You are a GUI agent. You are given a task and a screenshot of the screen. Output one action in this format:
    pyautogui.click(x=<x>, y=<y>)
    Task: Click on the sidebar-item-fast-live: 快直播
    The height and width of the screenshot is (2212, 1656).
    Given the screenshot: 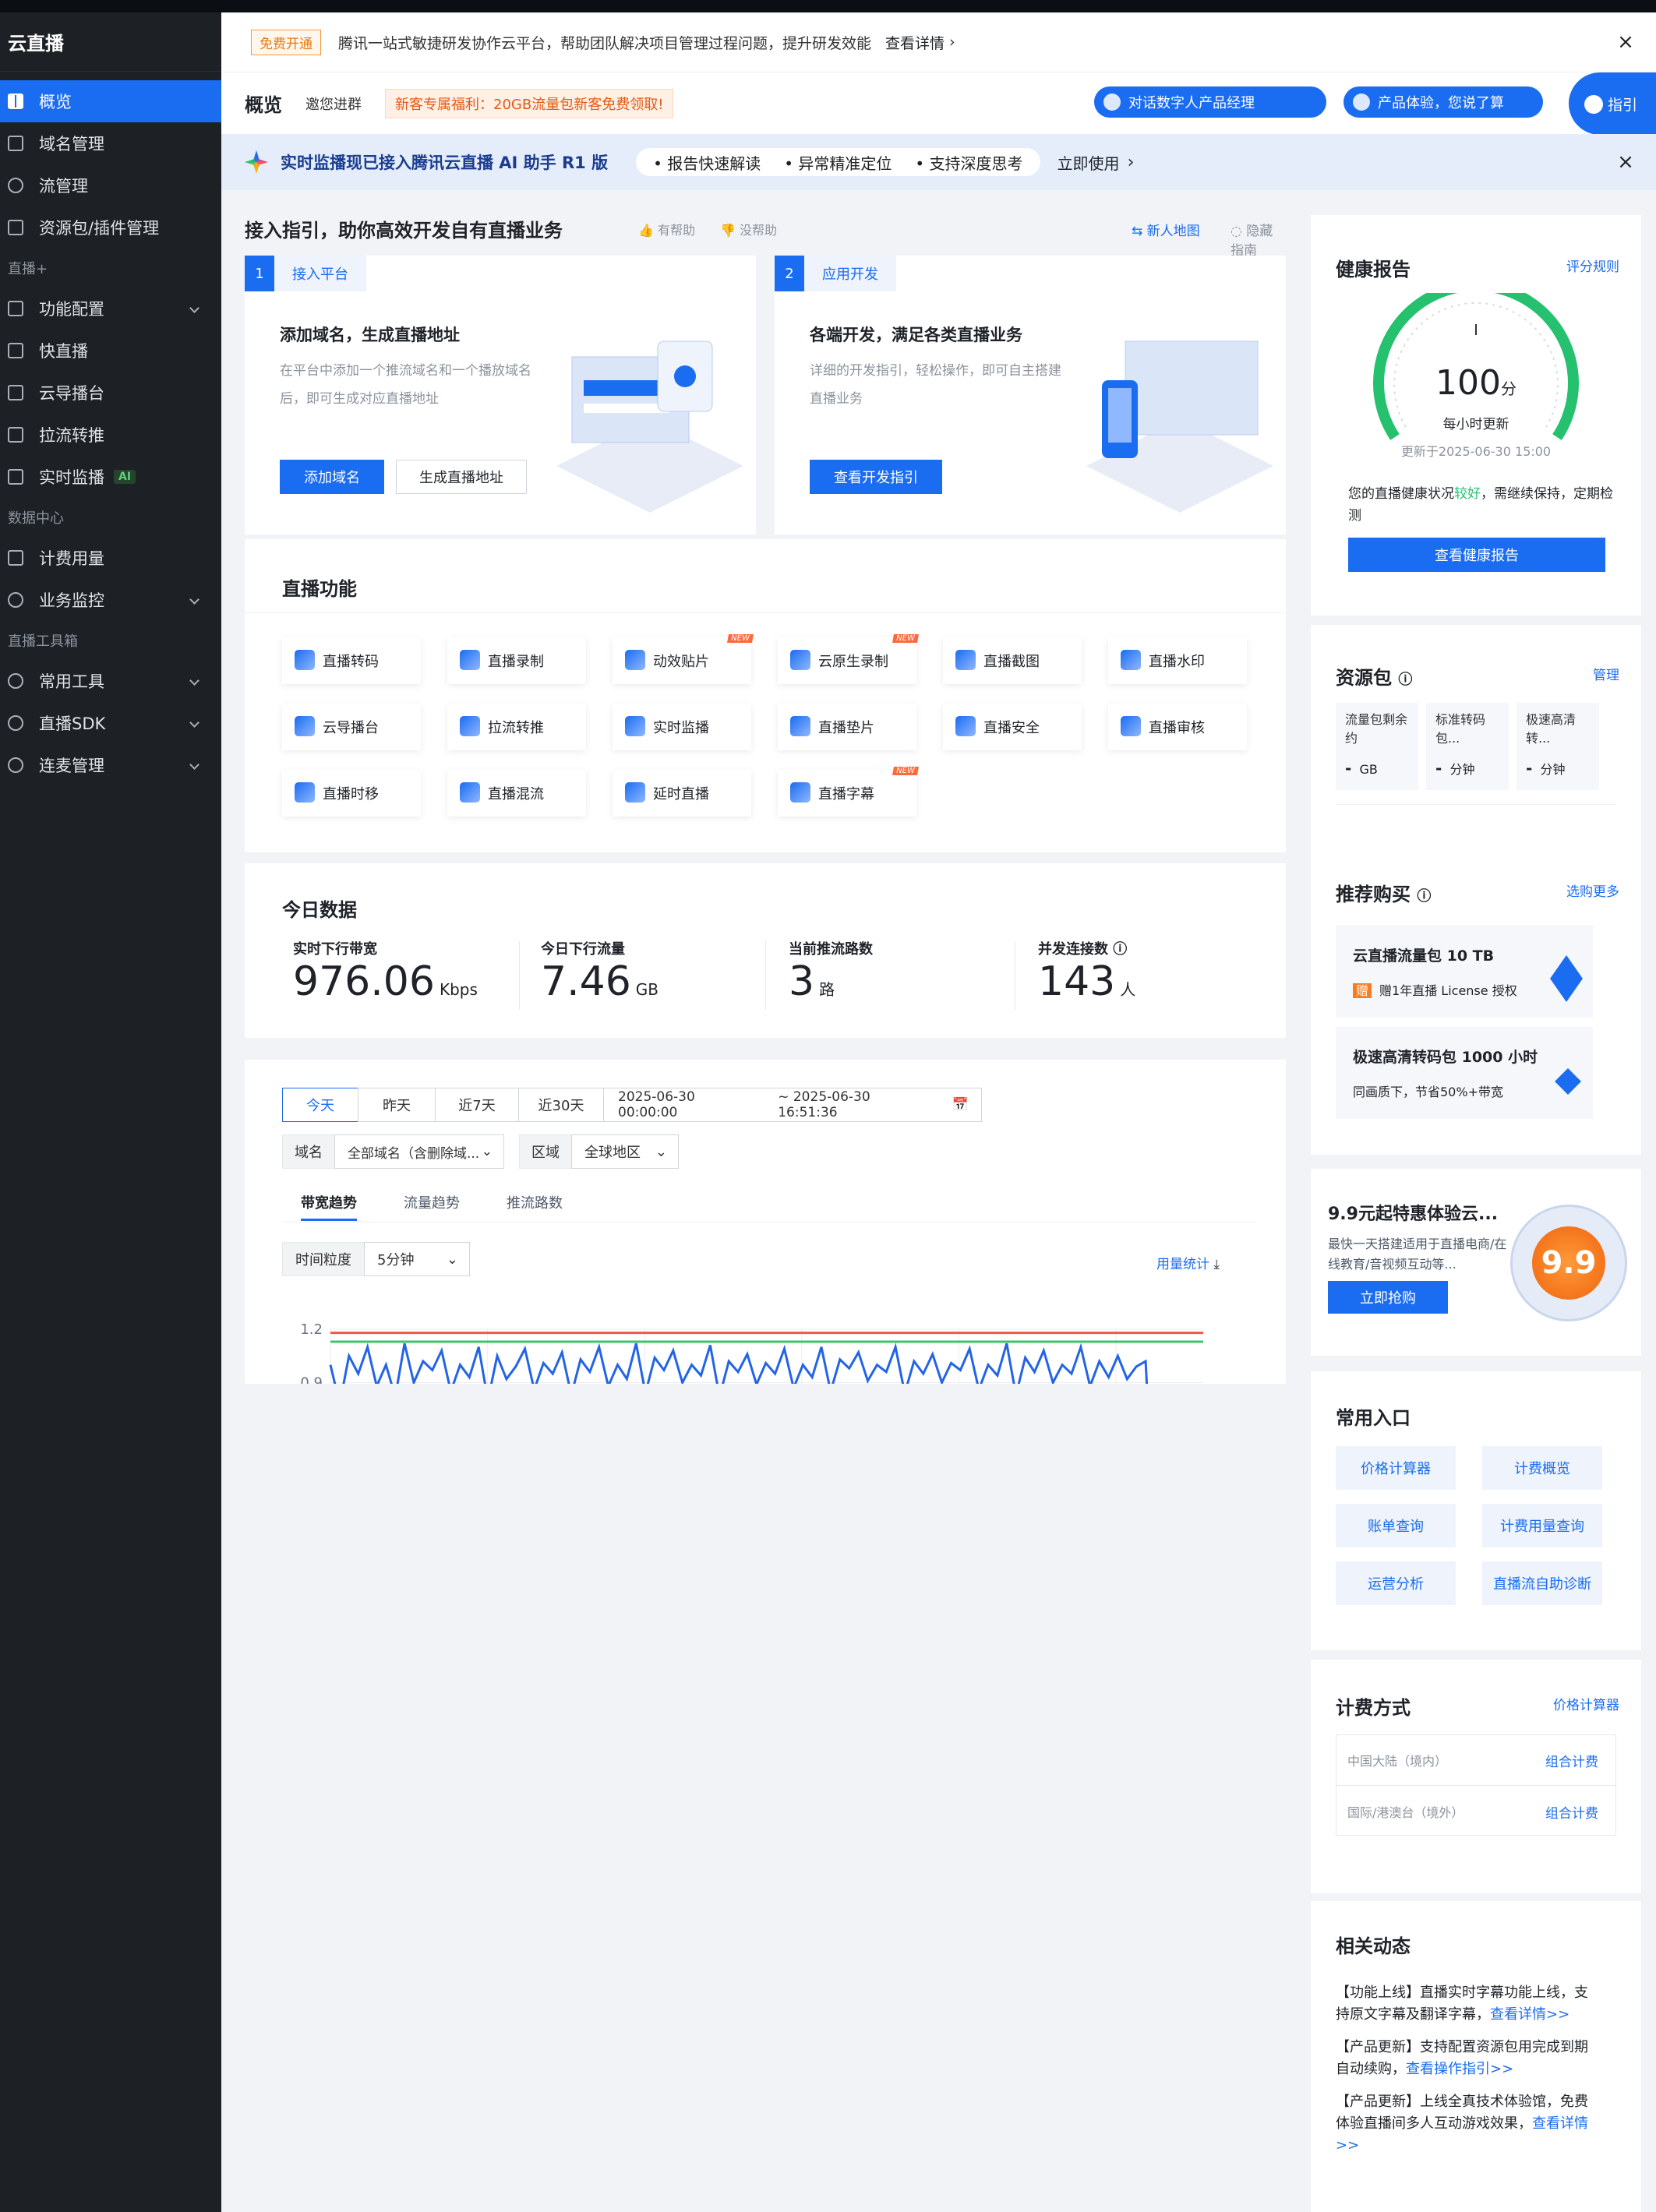 What is the action you would take?
    pyautogui.click(x=111, y=351)
    